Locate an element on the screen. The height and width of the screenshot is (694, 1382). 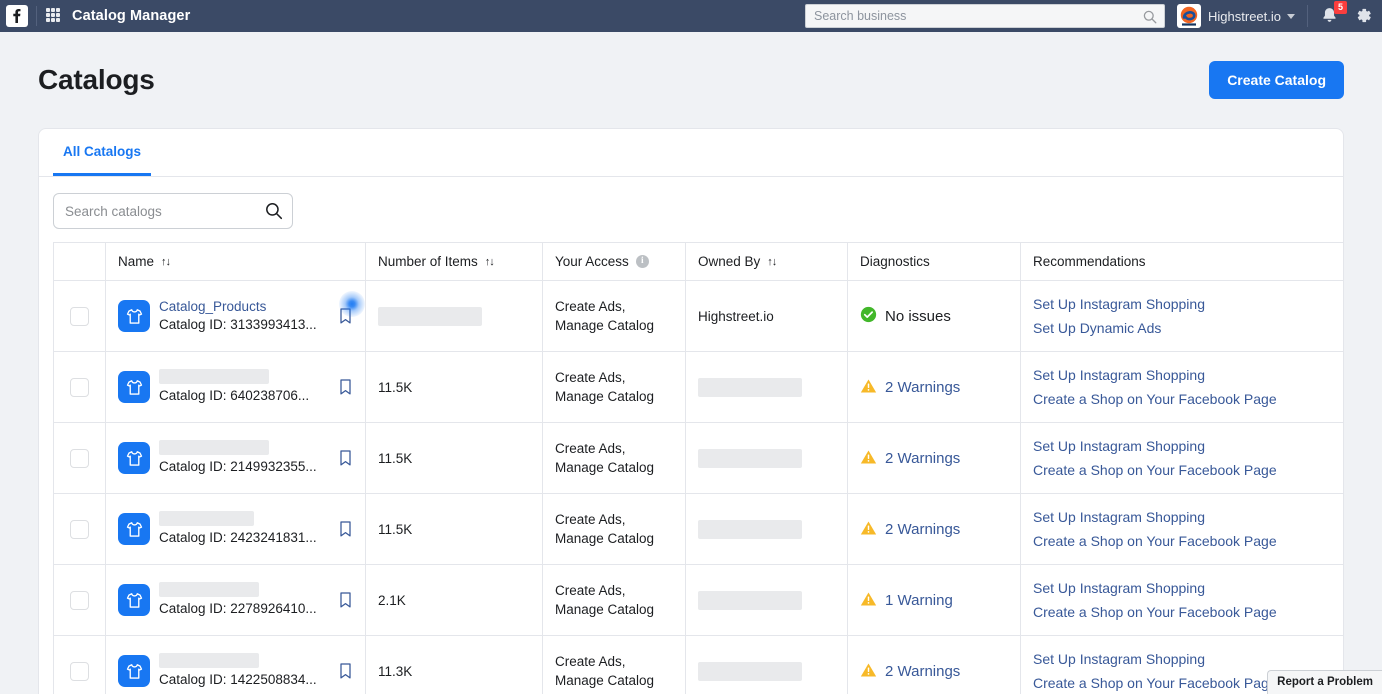
settings-button is located at coordinates (1364, 16).